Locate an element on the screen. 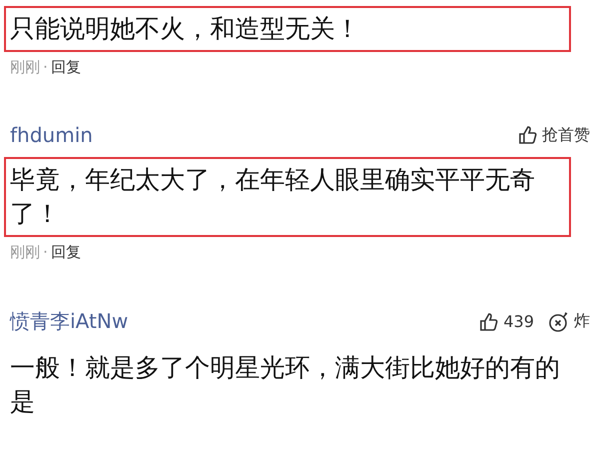 The width and height of the screenshot is (600, 452). like-button: 抢首赞 is located at coordinates (554, 135).